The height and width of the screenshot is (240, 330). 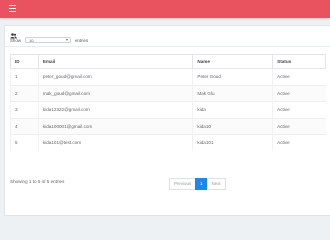 I want to click on cell-id: 4, so click(x=24, y=126).